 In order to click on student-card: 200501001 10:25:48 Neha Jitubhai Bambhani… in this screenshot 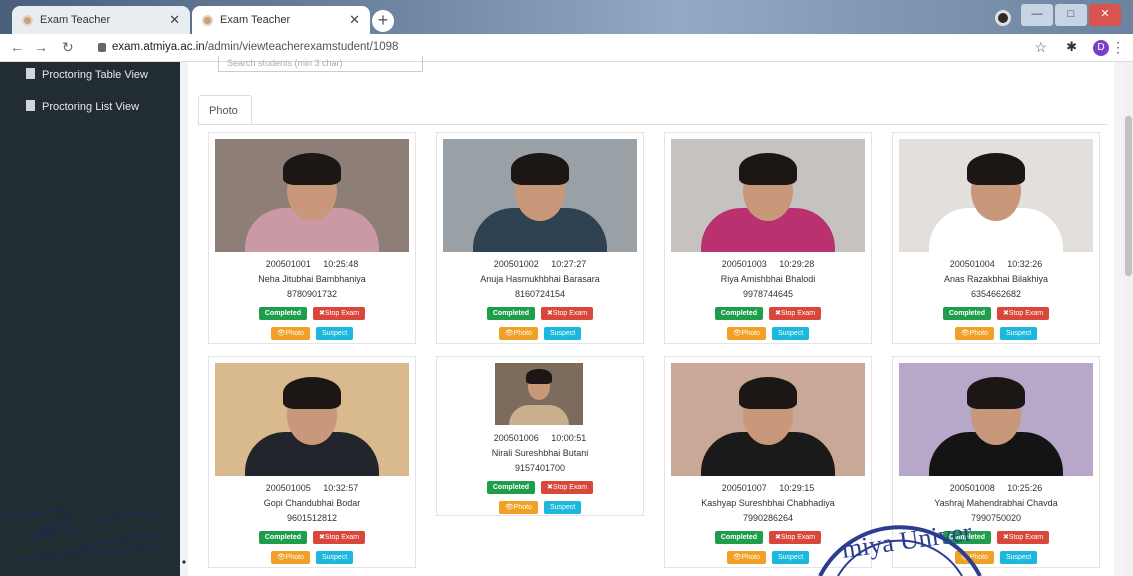, I will do `click(312, 238)`.